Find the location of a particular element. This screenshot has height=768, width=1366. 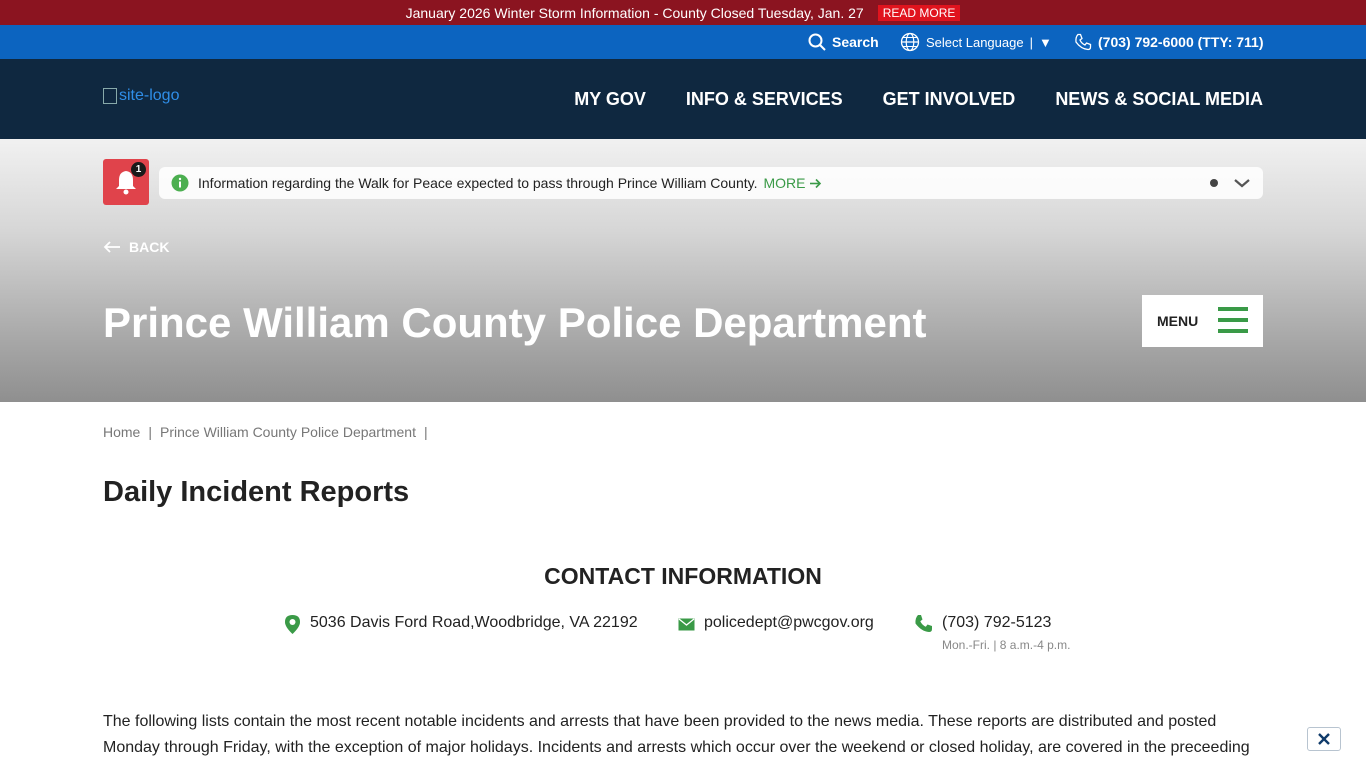

contact-phone: (703) 792-5123 Mon.-Fri. | 8 a.m.-4 p.m. is located at coordinates (992, 633).